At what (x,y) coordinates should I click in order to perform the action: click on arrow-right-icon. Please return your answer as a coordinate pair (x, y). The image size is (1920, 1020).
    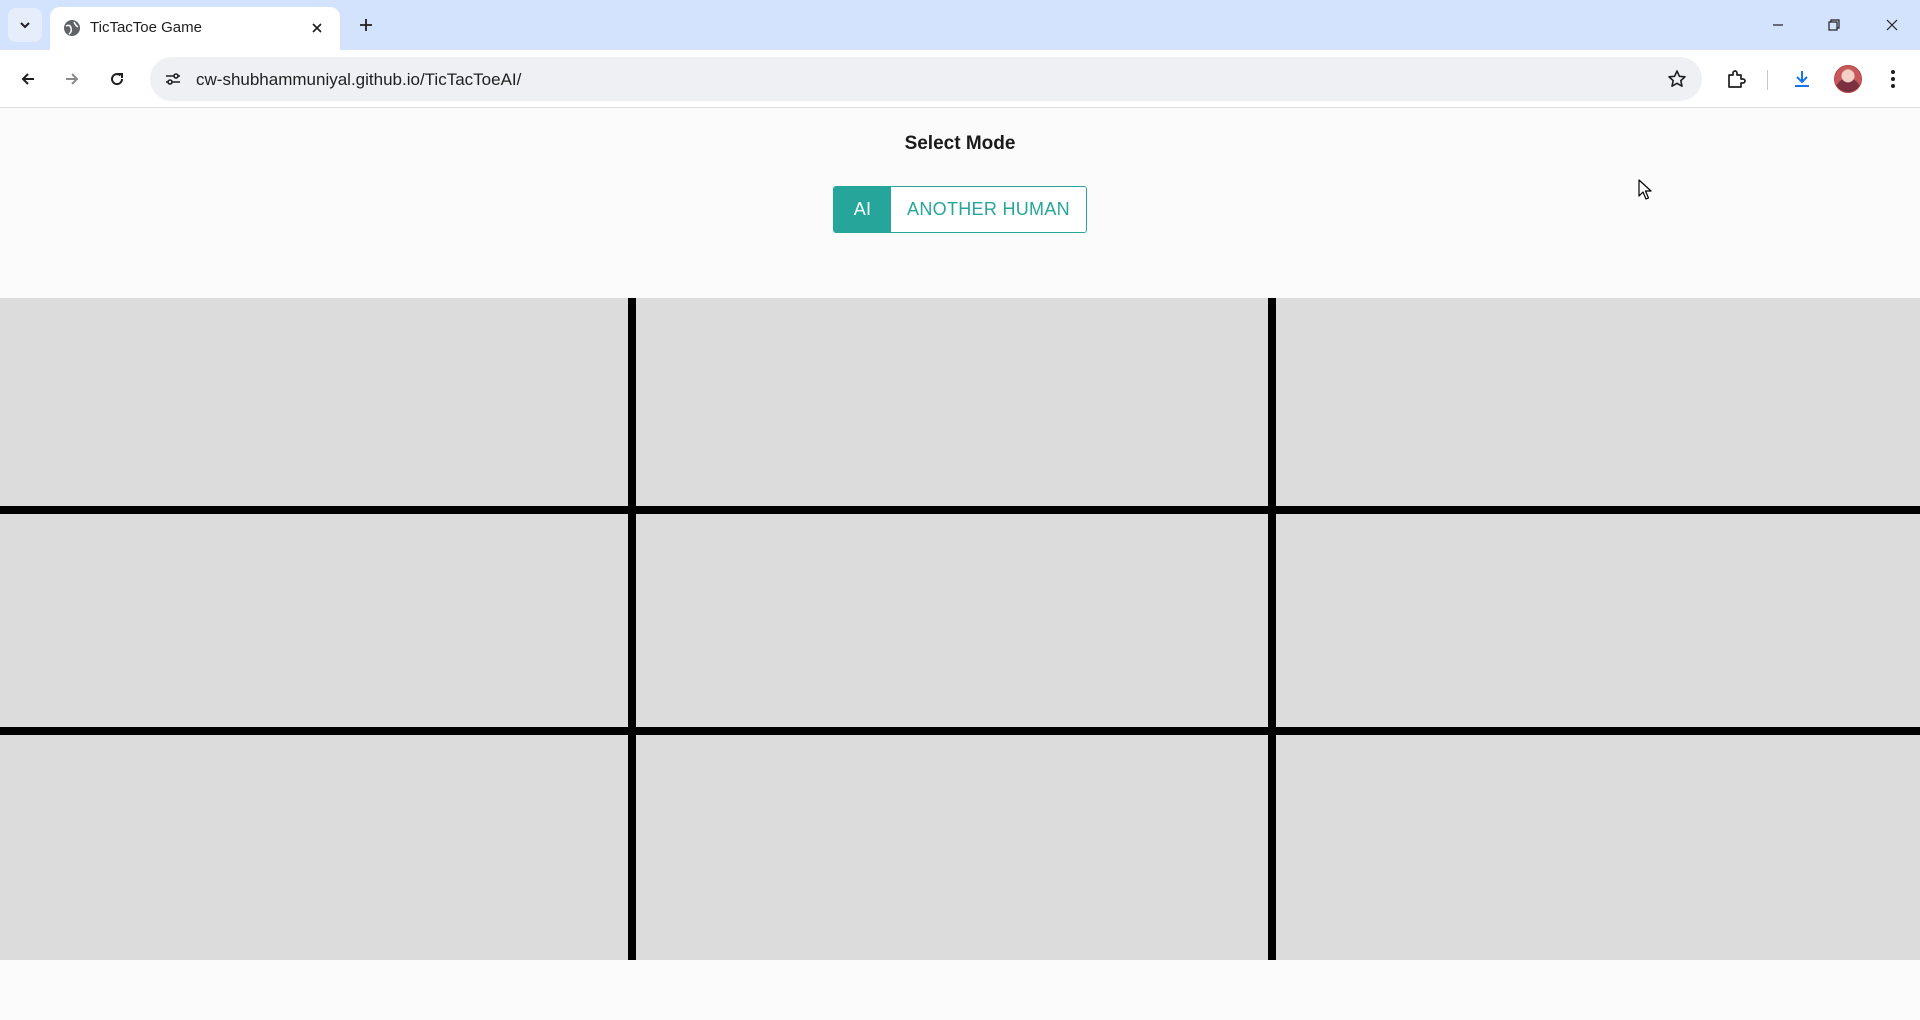
    Looking at the image, I should click on (72, 79).